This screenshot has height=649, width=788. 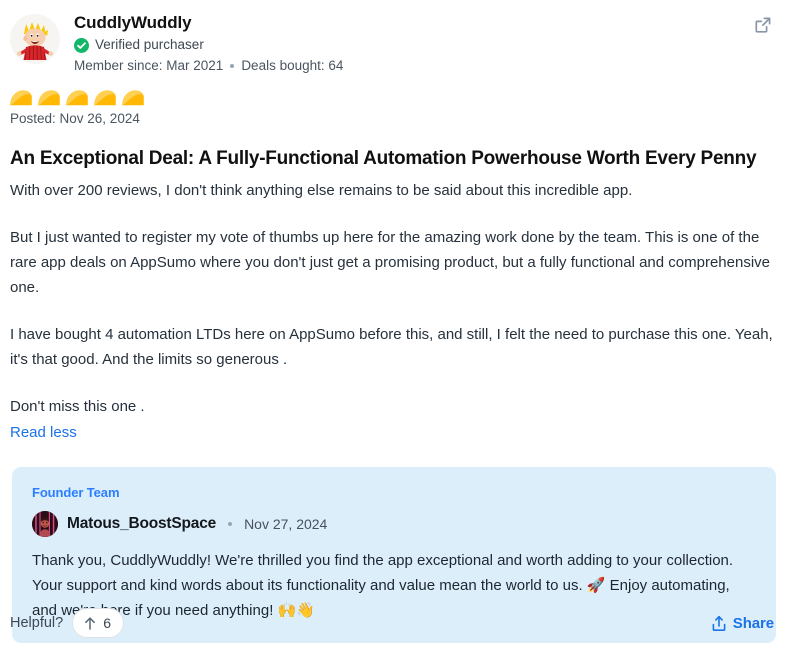 What do you see at coordinates (107, 623) in the screenshot?
I see `upvote-count: 6` at bounding box center [107, 623].